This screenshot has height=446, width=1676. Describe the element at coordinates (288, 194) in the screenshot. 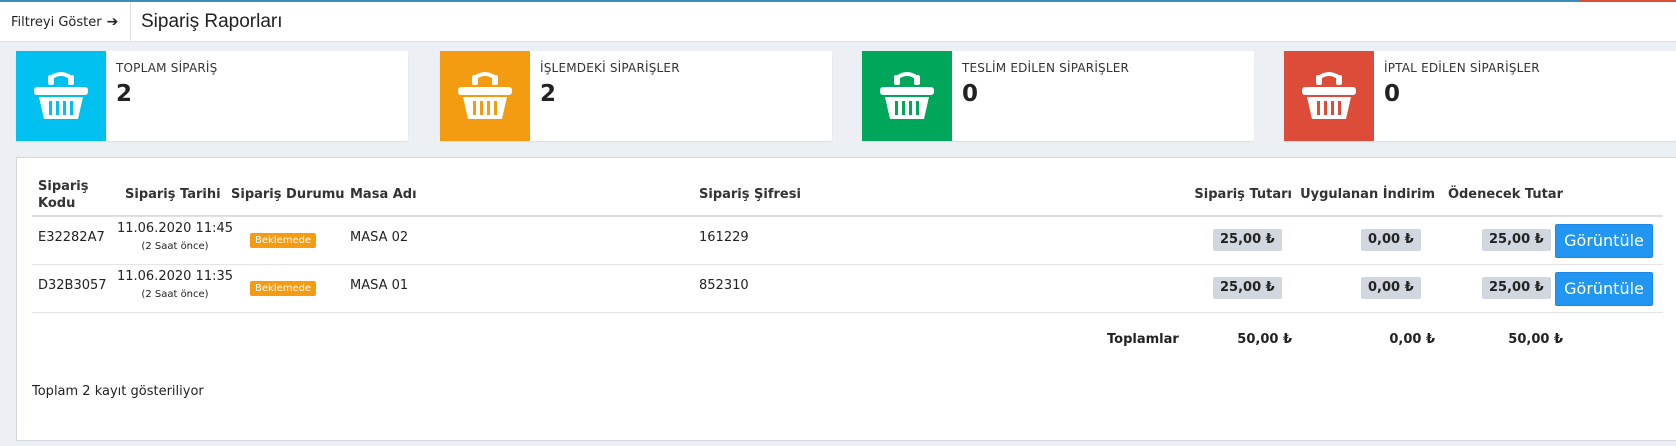

I see `column-header-order-status: Sipariş Durumu` at that location.